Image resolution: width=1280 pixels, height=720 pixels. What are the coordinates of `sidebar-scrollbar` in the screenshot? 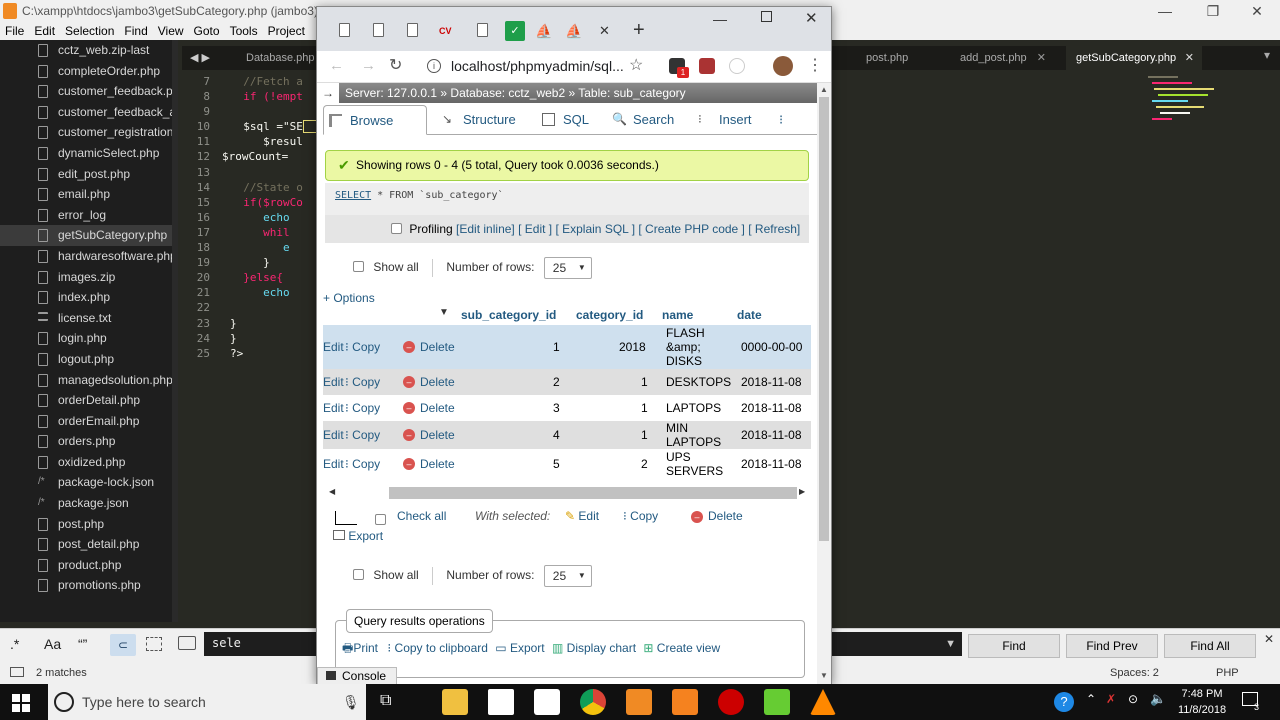 It's located at (175, 331).